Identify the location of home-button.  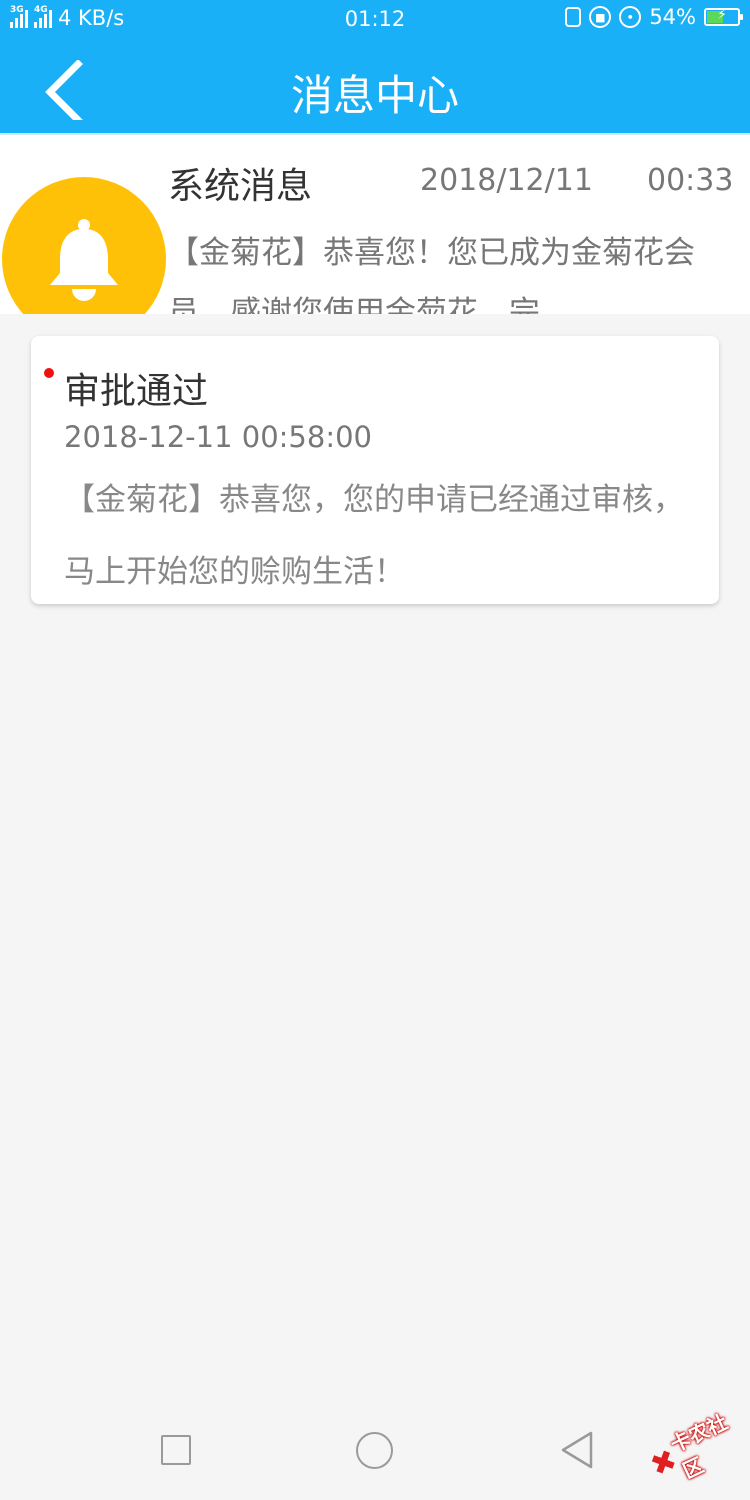
(374, 1450).